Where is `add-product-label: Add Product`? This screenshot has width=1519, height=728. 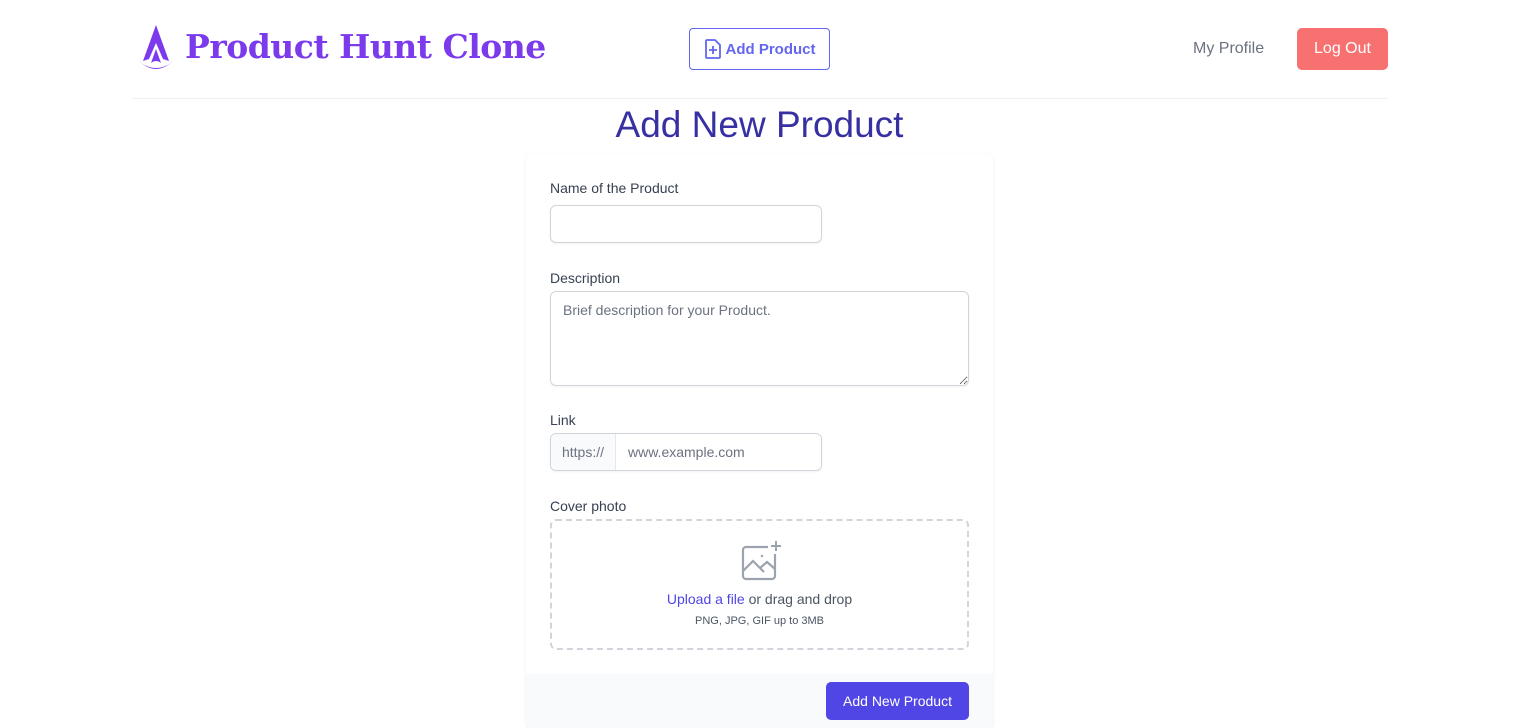 add-product-label: Add Product is located at coordinates (770, 49).